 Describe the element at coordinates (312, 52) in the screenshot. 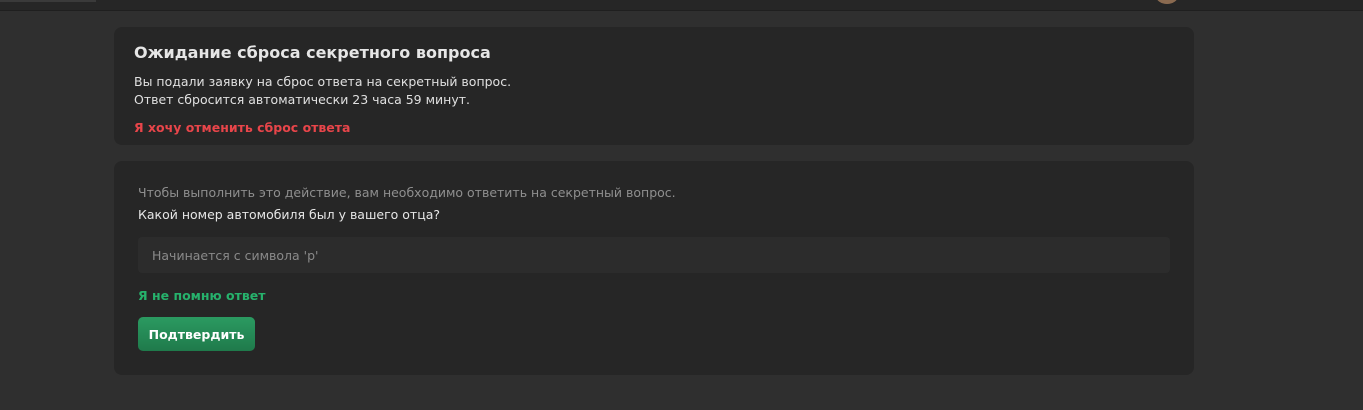

I see `reset-pending-title: Ожидание сброса секретного вопроса` at that location.